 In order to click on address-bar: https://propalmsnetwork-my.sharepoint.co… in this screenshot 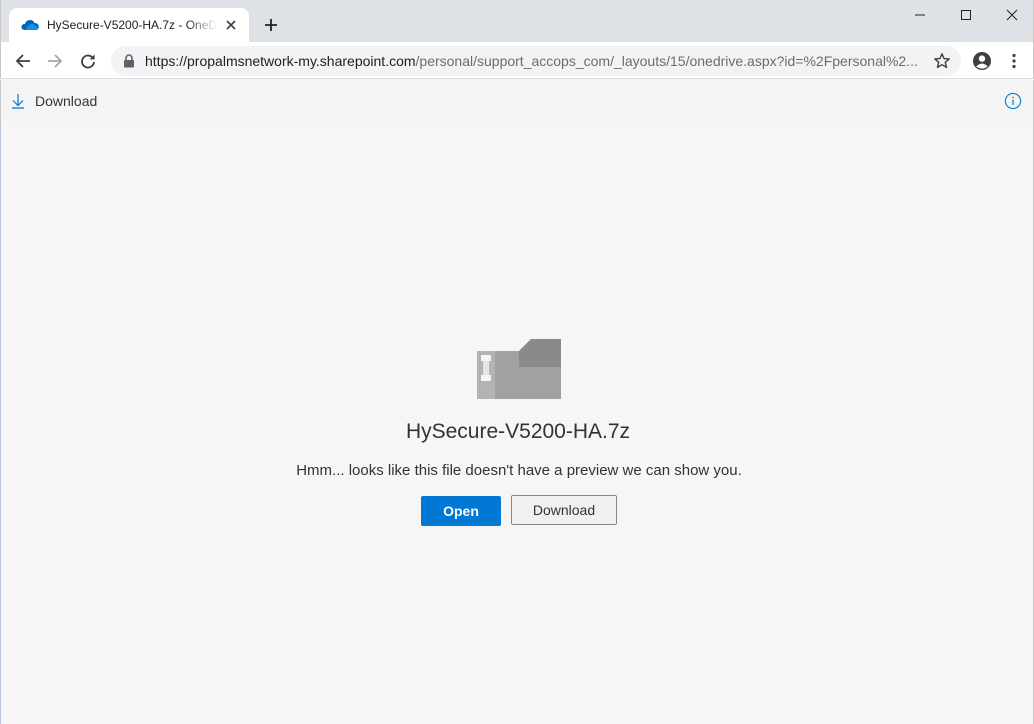, I will do `click(536, 61)`.